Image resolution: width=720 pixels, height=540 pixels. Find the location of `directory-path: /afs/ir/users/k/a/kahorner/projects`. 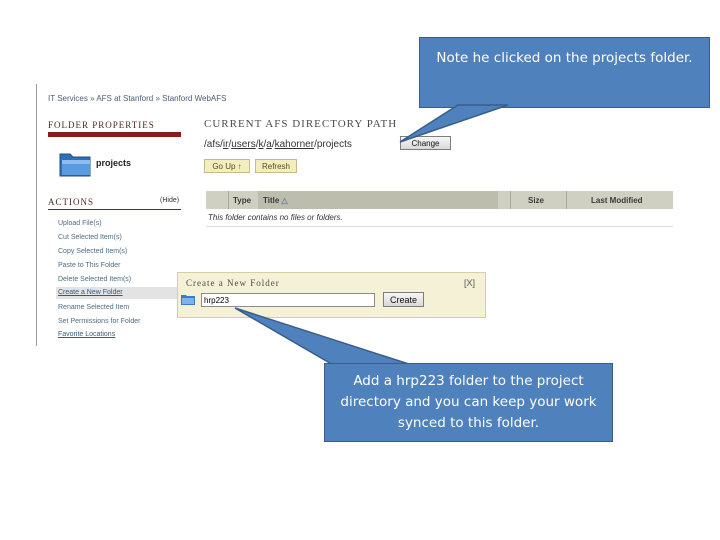

directory-path: /afs/ir/users/k/a/kahorner/projects is located at coordinates (278, 144).